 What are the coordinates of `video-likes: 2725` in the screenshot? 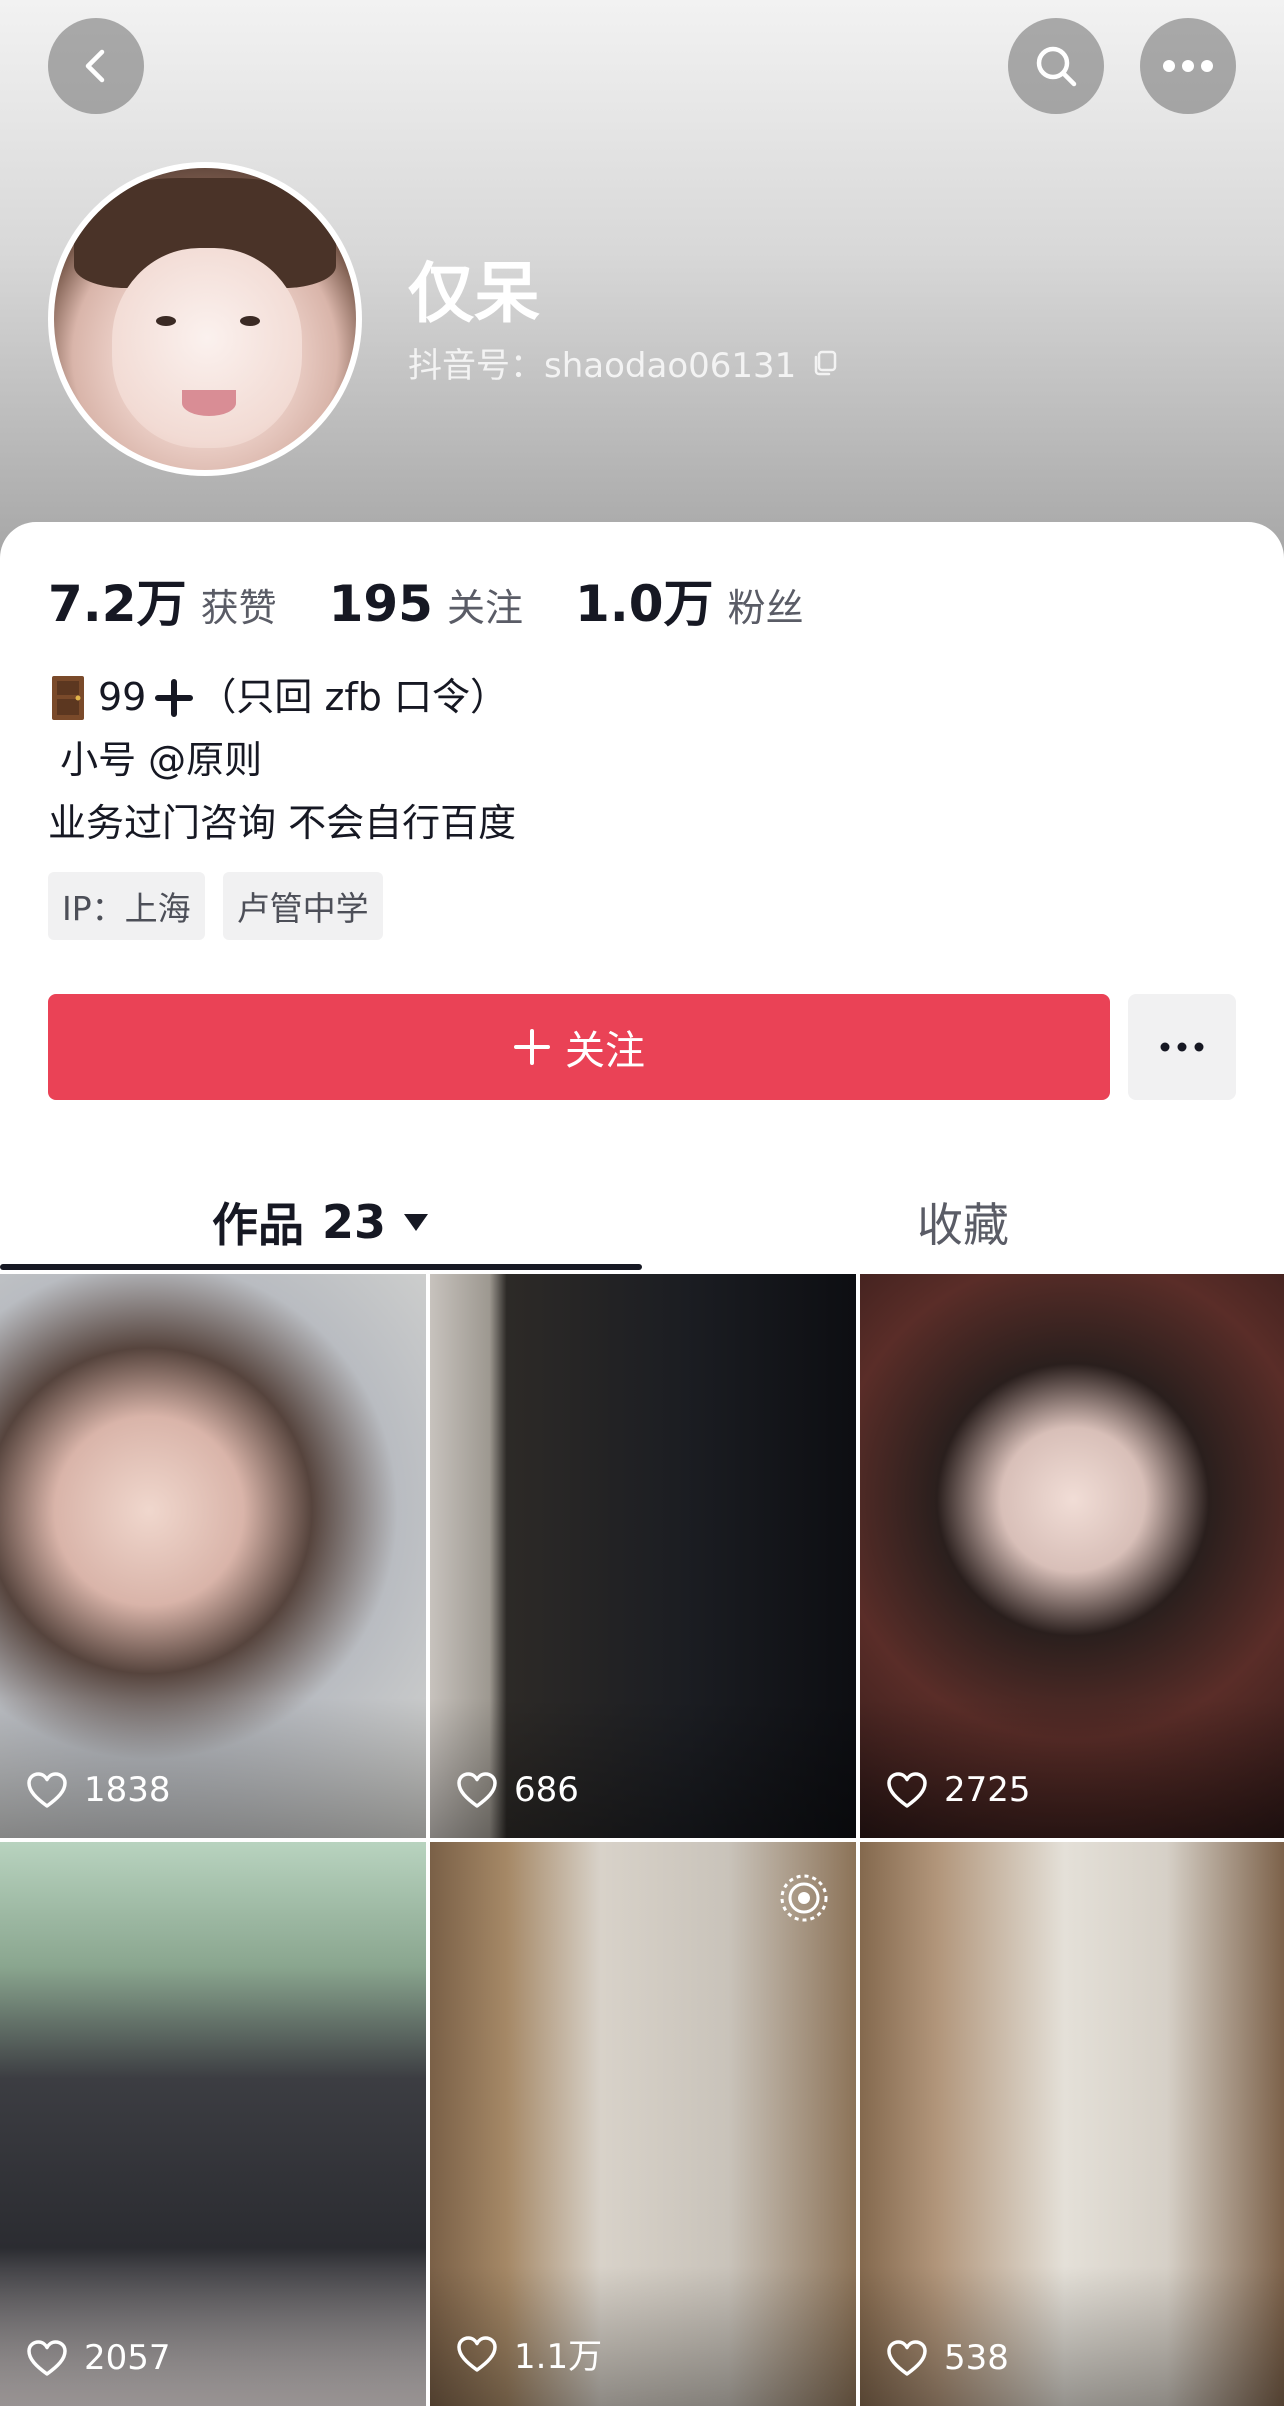 It's located at (958, 1790).